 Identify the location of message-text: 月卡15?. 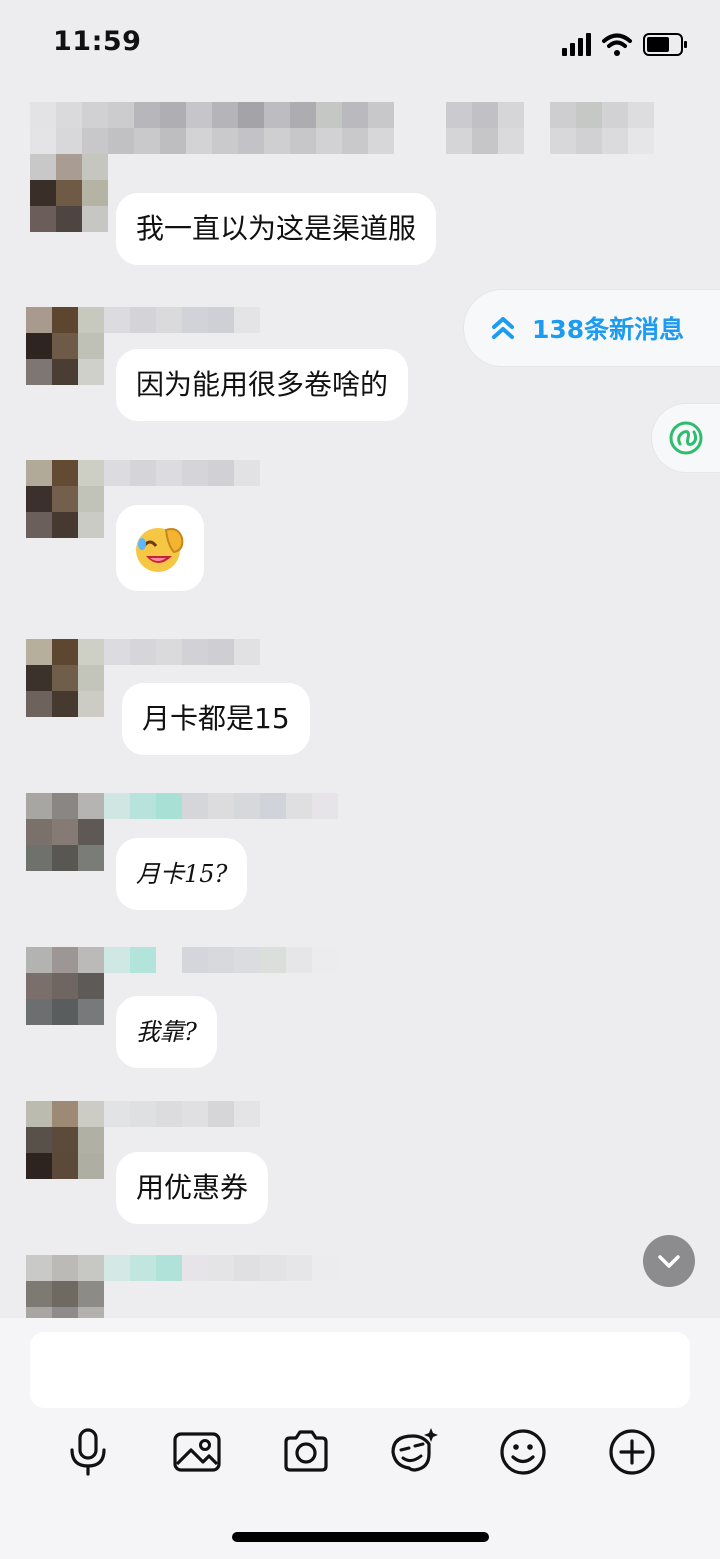
(182, 874).